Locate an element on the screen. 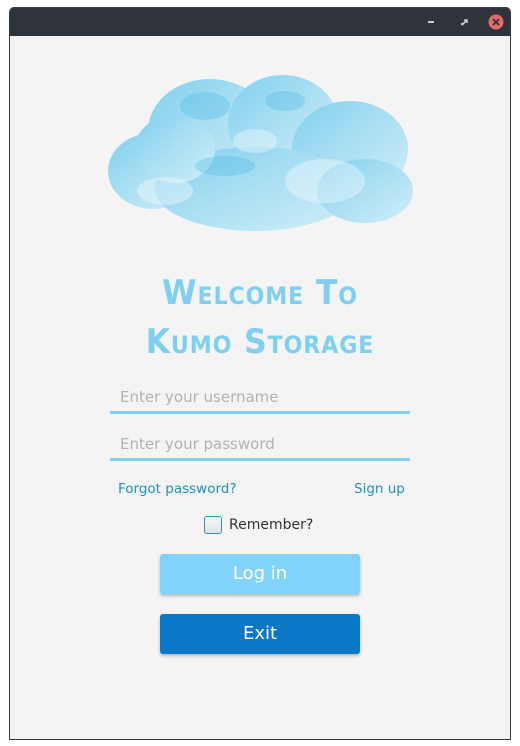 The image size is (520, 746). password-field is located at coordinates (260, 445).